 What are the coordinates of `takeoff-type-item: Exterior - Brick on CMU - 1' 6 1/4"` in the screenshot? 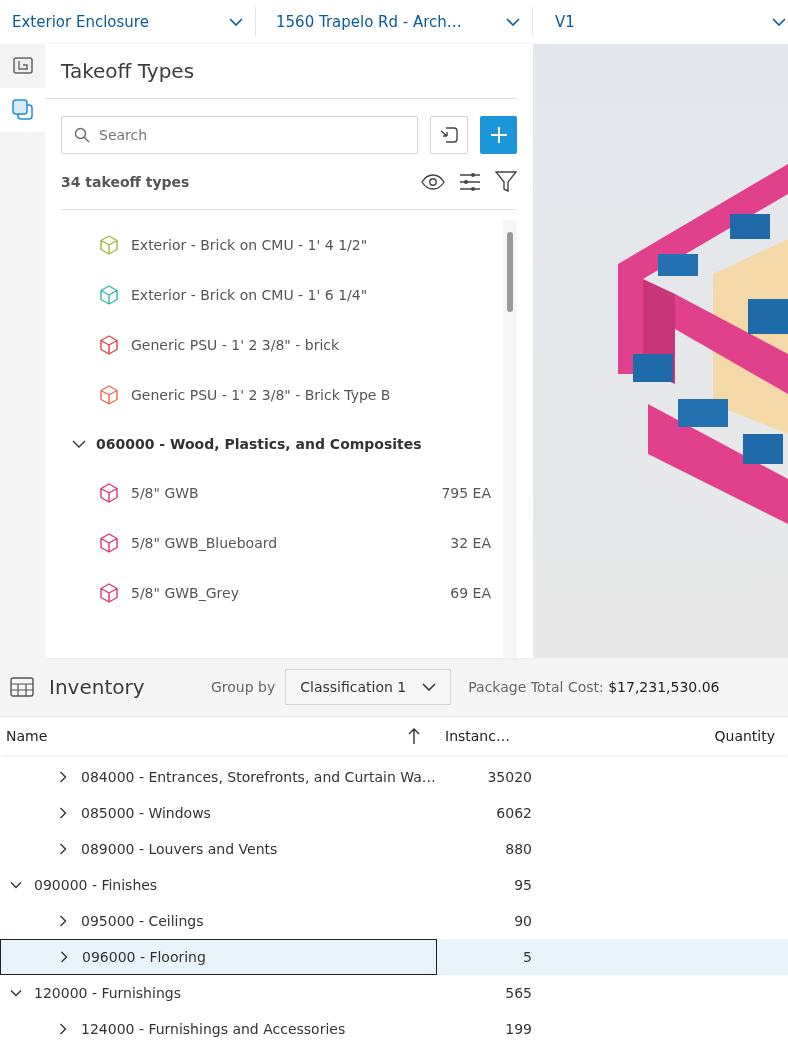 It's located at (274, 295).